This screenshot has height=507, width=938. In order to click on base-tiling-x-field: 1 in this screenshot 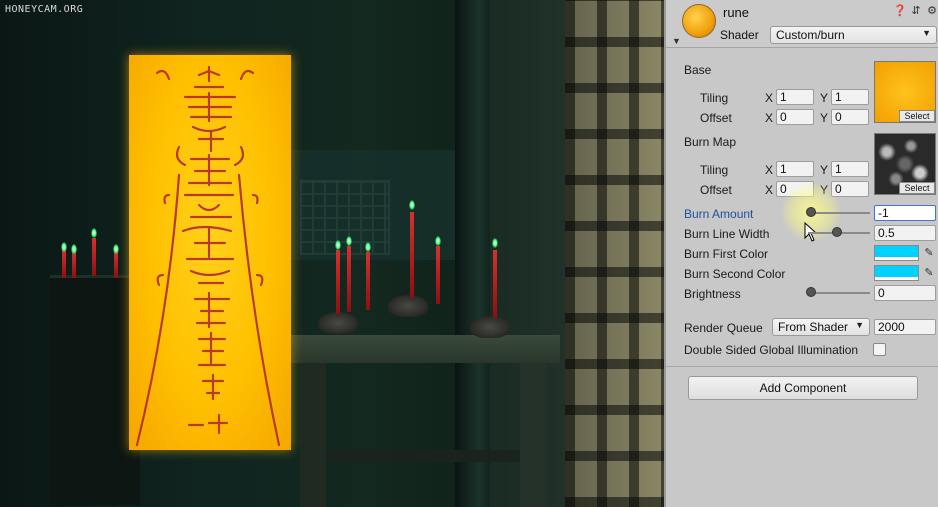, I will do `click(795, 97)`.